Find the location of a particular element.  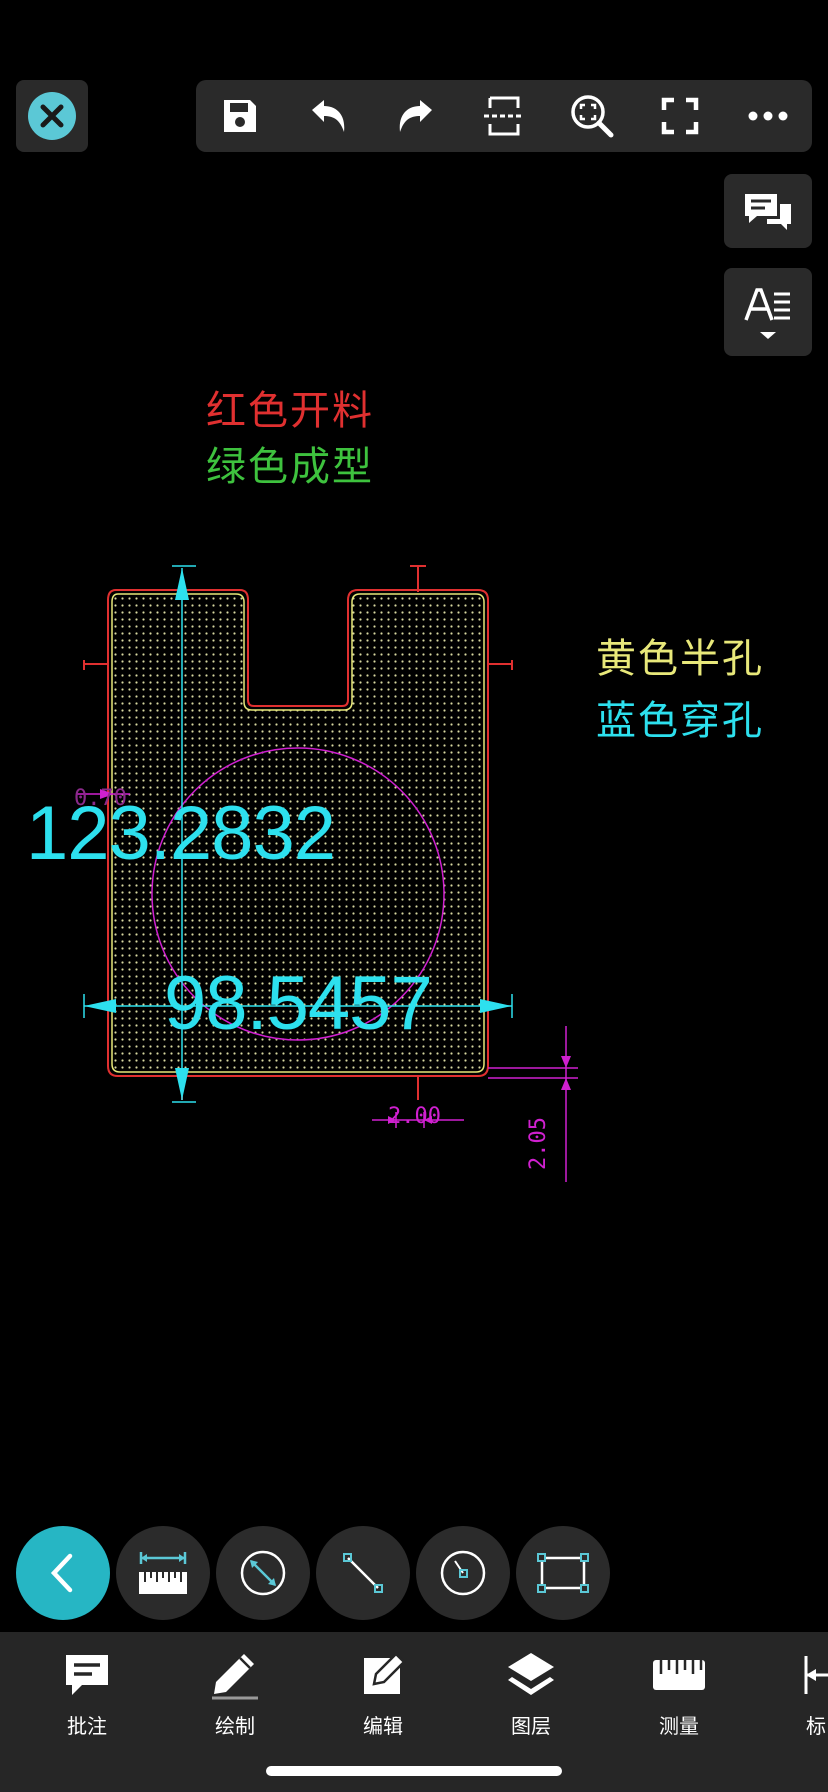

annotation-icon is located at coordinates (87, 1675).